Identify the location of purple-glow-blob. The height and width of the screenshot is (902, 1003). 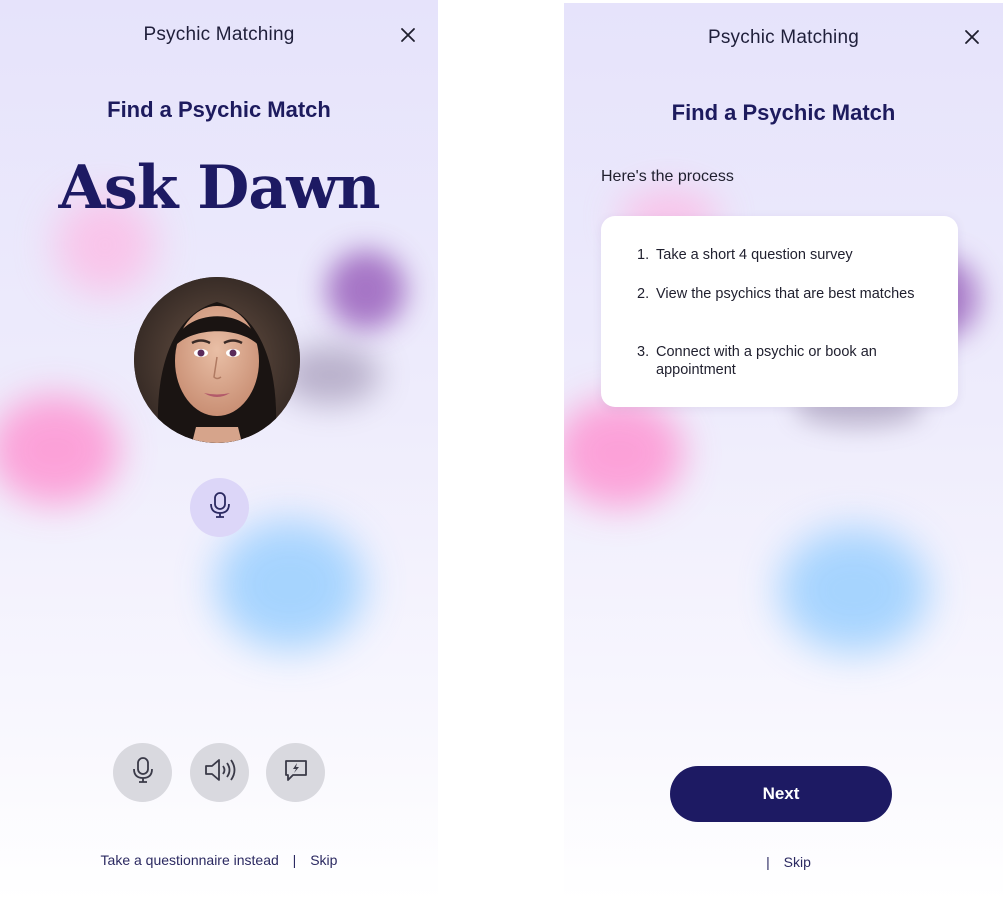
(366, 290).